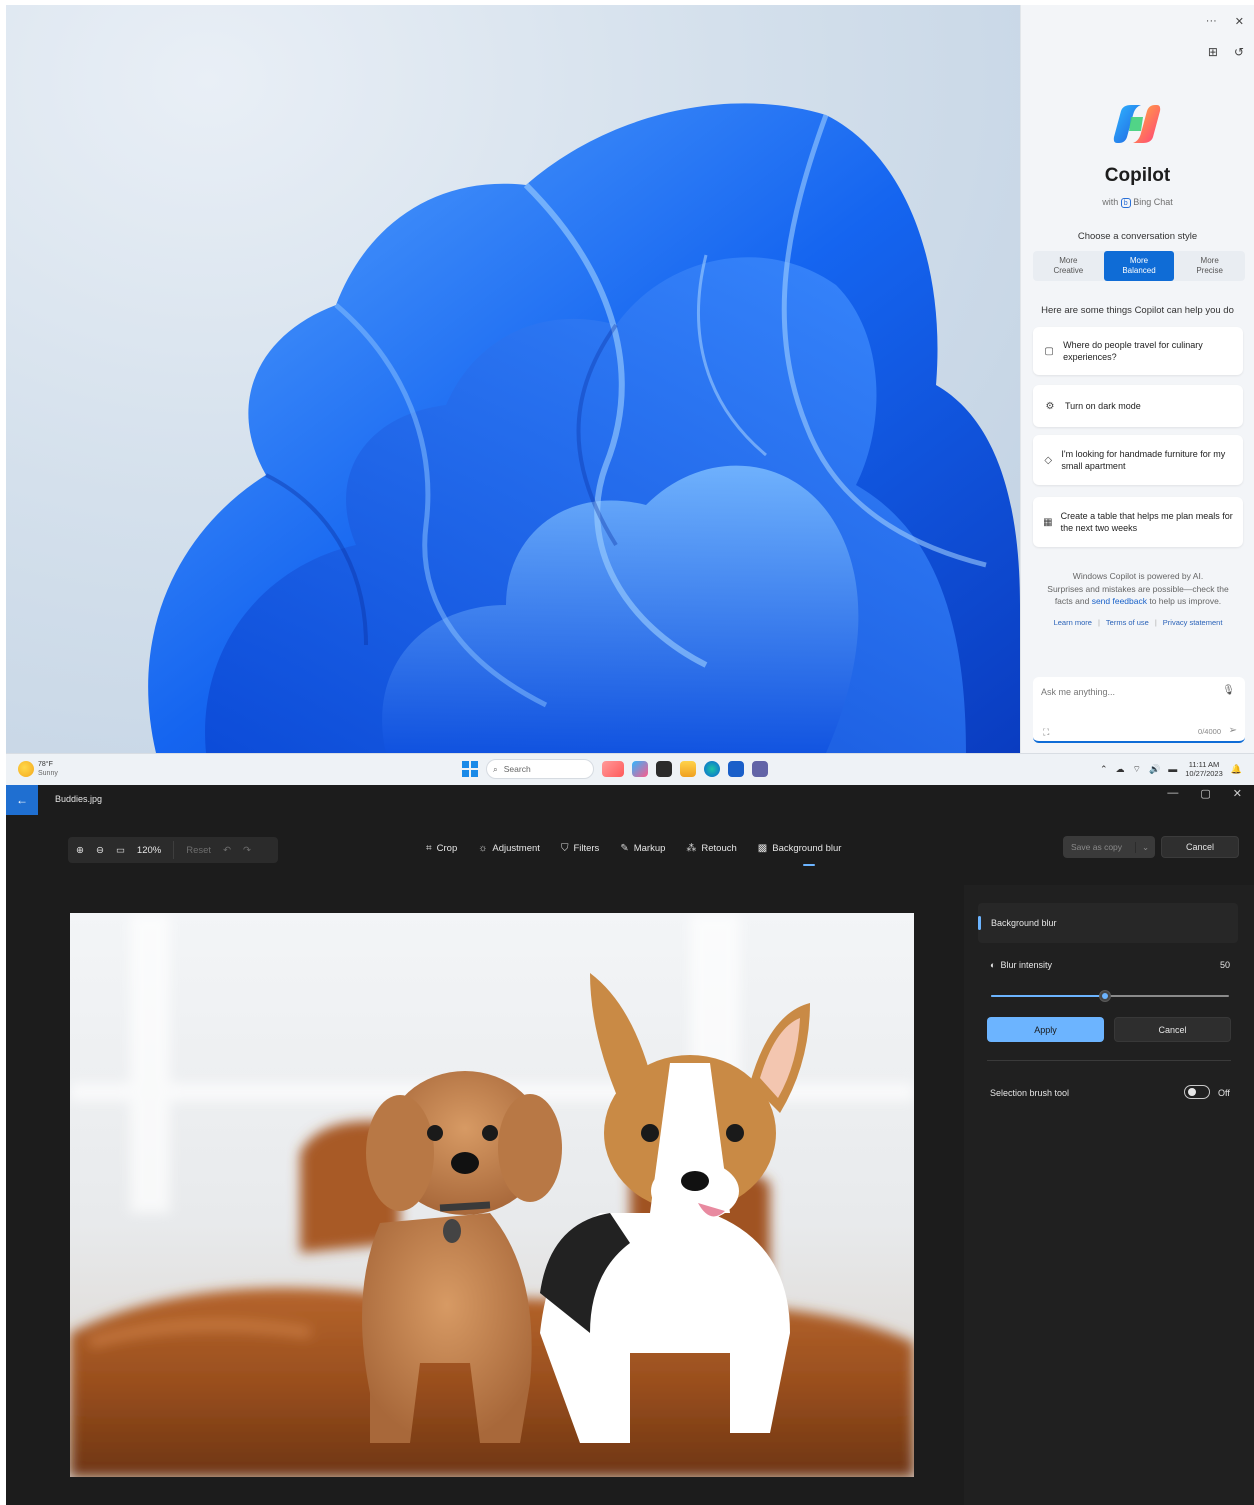 The height and width of the screenshot is (1505, 1254). I want to click on conversation-style-selector: More Creative More Balanced More Precise, so click(1139, 266).